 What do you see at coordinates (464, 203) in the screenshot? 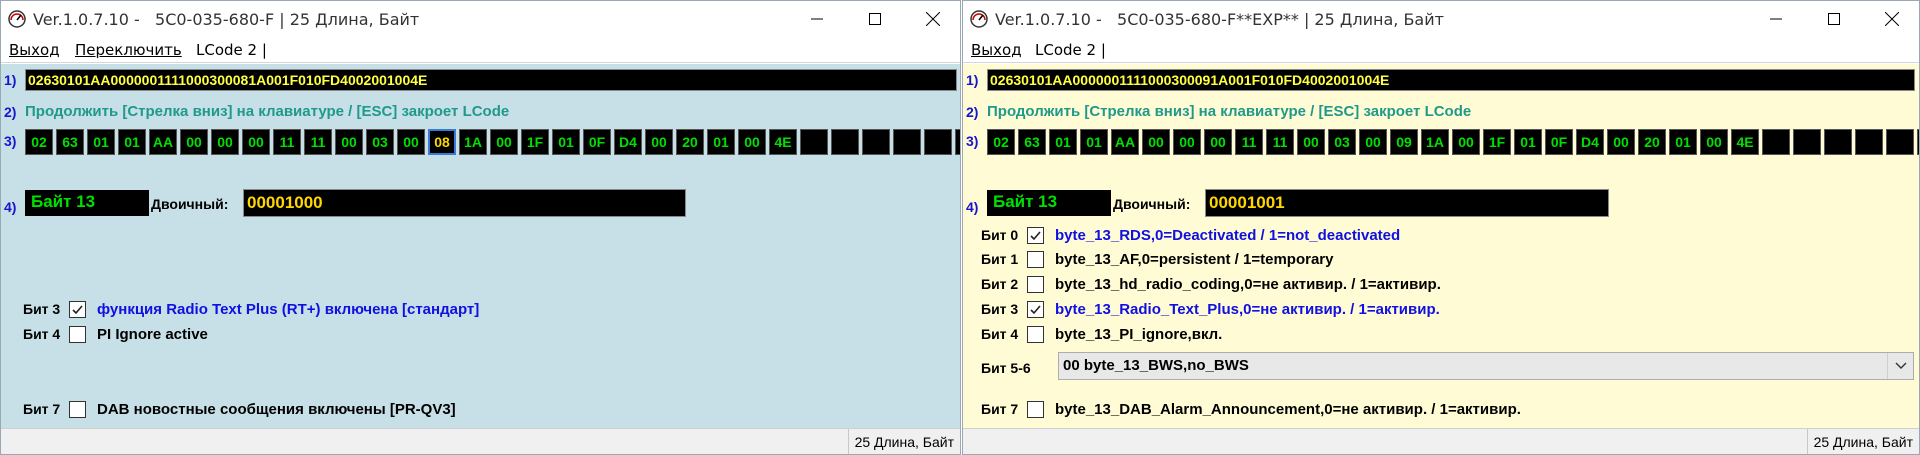
I see `binary-value-field: 00001000` at bounding box center [464, 203].